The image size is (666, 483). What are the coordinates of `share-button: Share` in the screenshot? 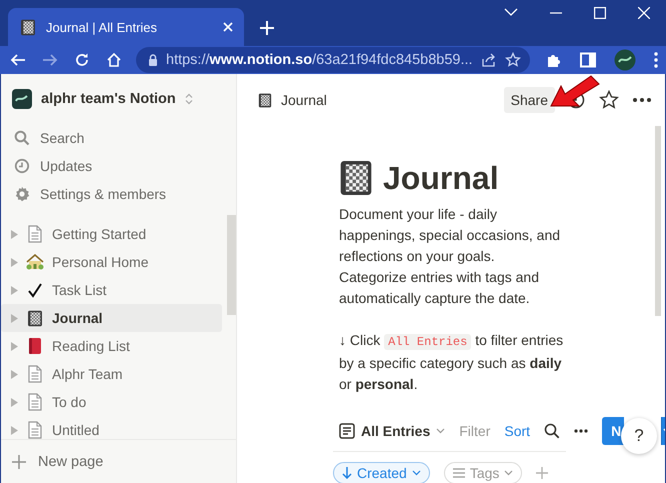 It's located at (529, 100).